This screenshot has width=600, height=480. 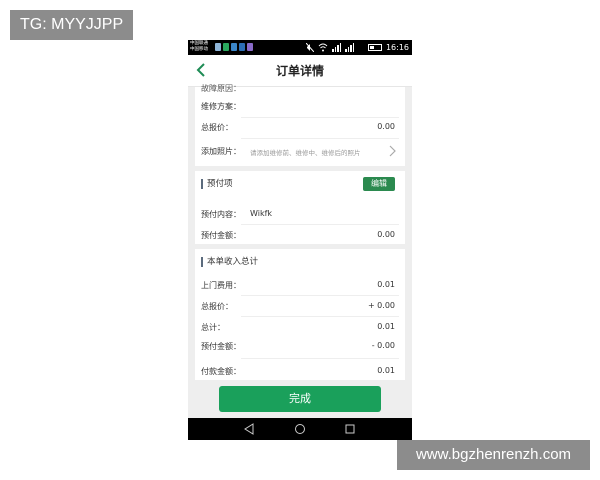 What do you see at coordinates (310, 47) in the screenshot?
I see `mute-icon` at bounding box center [310, 47].